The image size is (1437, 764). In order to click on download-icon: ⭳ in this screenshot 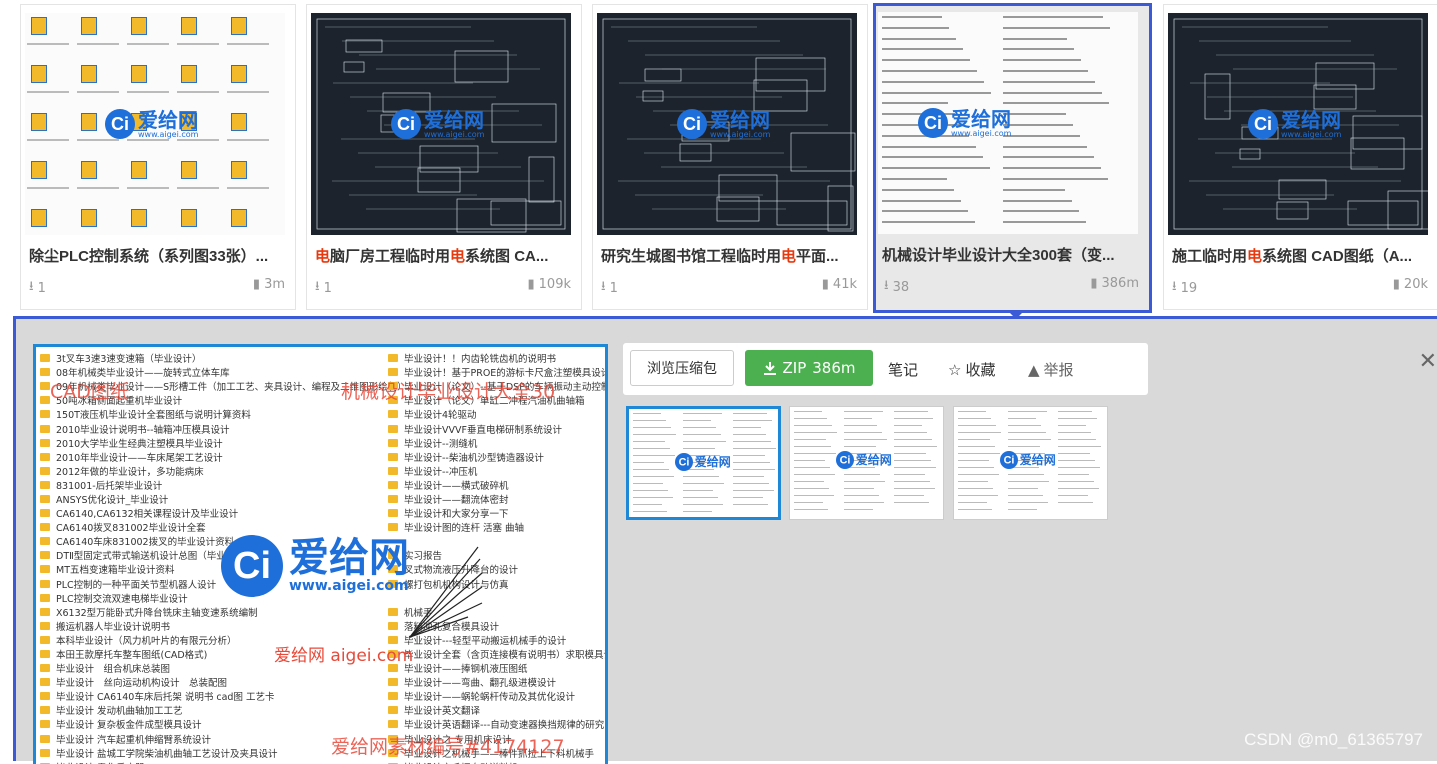, I will do `click(1174, 286)`.